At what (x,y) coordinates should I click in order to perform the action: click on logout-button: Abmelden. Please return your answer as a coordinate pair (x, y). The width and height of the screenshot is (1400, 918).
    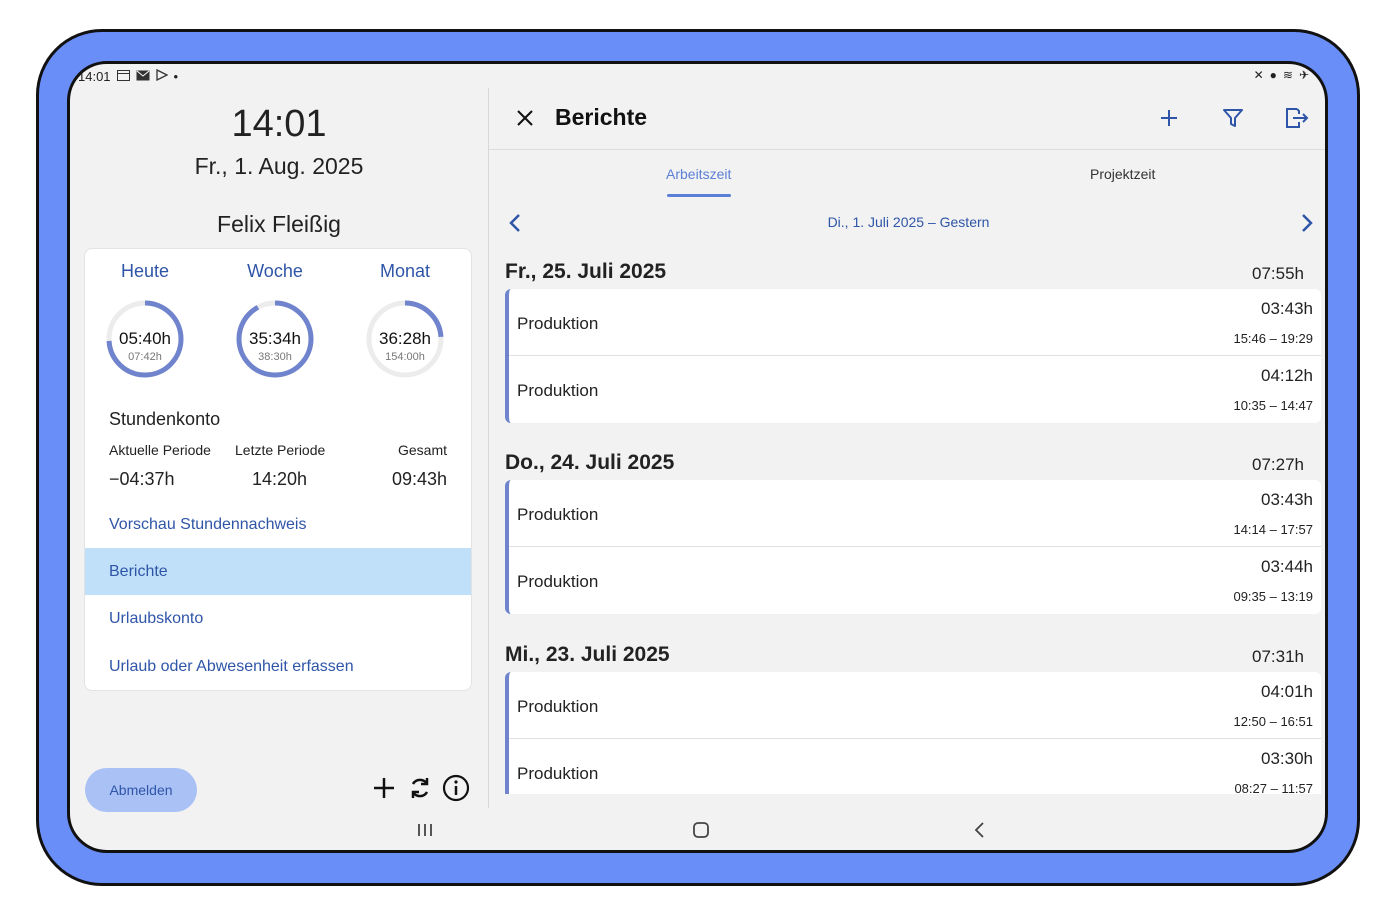
    Looking at the image, I should click on (141, 790).